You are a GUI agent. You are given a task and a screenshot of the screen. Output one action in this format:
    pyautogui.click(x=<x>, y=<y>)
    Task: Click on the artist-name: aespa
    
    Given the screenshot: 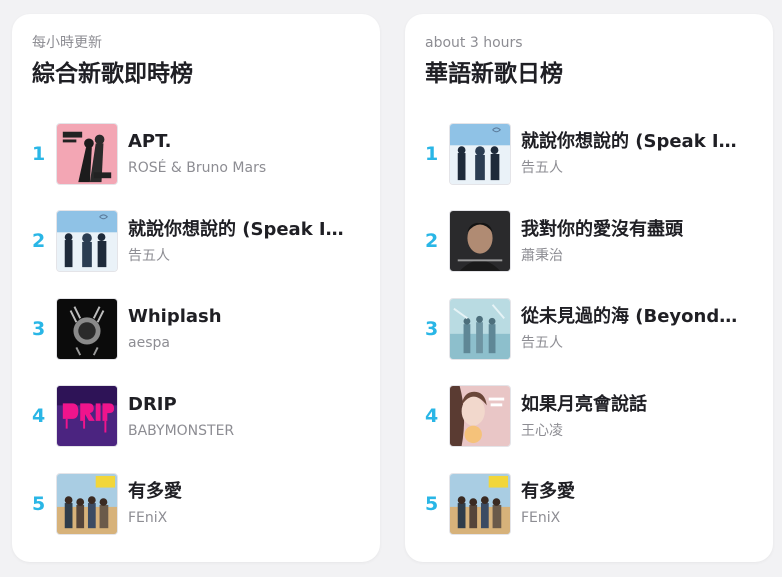 What is the action you would take?
    pyautogui.click(x=244, y=343)
    